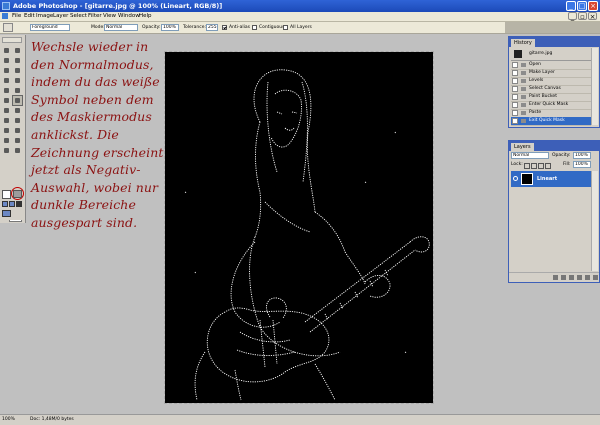 The width and height of the screenshot is (600, 425). What do you see at coordinates (579, 277) in the screenshot?
I see `adjustment-layer-icon` at bounding box center [579, 277].